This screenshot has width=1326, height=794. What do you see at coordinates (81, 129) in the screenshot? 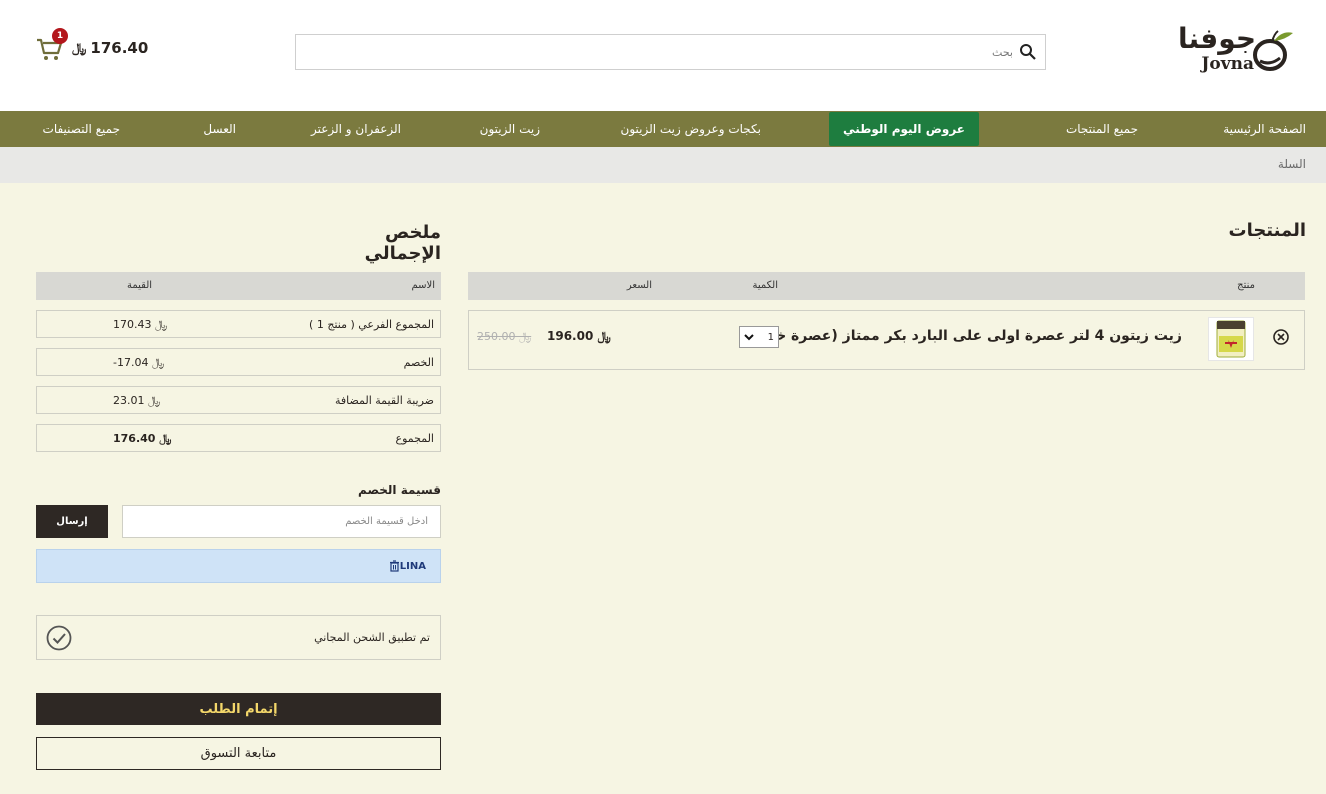
I see `nav-item-all-categories: جميع التصنيفات` at bounding box center [81, 129].